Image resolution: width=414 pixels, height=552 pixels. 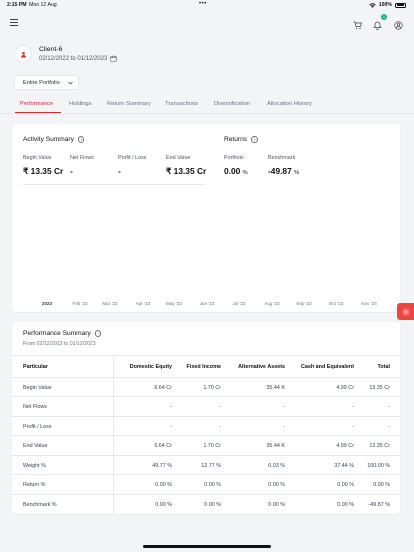 I want to click on row-label: Return %, so click(x=34, y=485).